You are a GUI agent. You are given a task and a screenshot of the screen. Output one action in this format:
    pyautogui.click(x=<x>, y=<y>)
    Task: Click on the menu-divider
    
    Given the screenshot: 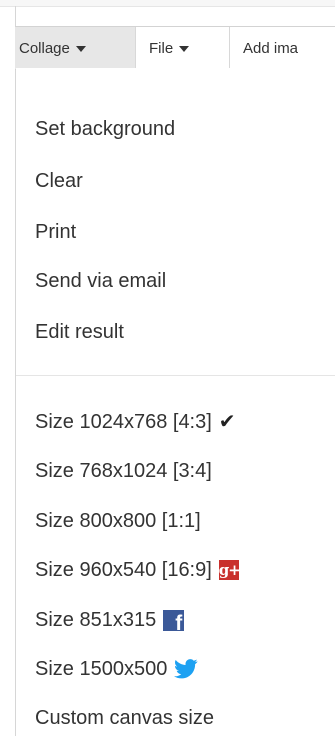 What is the action you would take?
    pyautogui.click(x=175, y=375)
    